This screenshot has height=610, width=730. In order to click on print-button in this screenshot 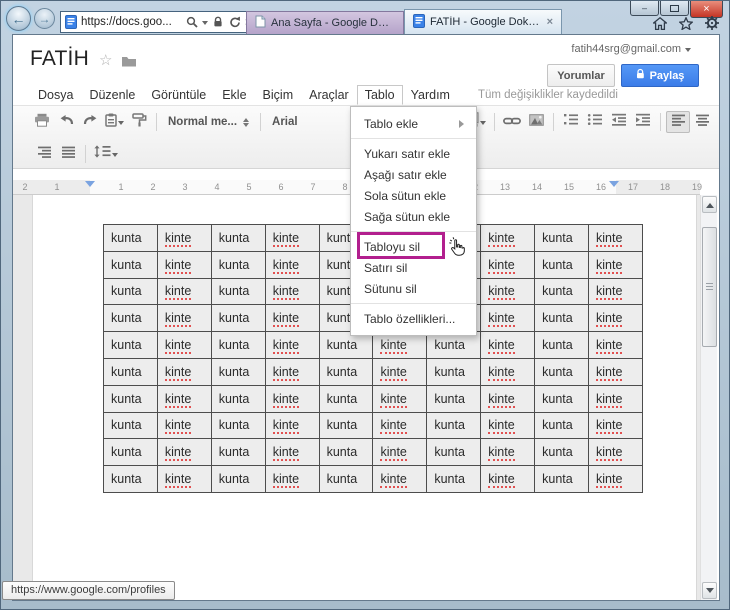, I will do `click(42, 122)`.